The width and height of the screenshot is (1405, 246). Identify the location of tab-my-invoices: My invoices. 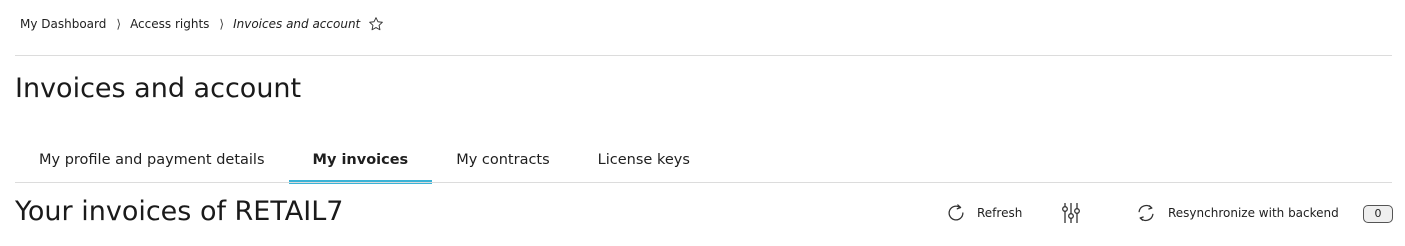
(360, 162).